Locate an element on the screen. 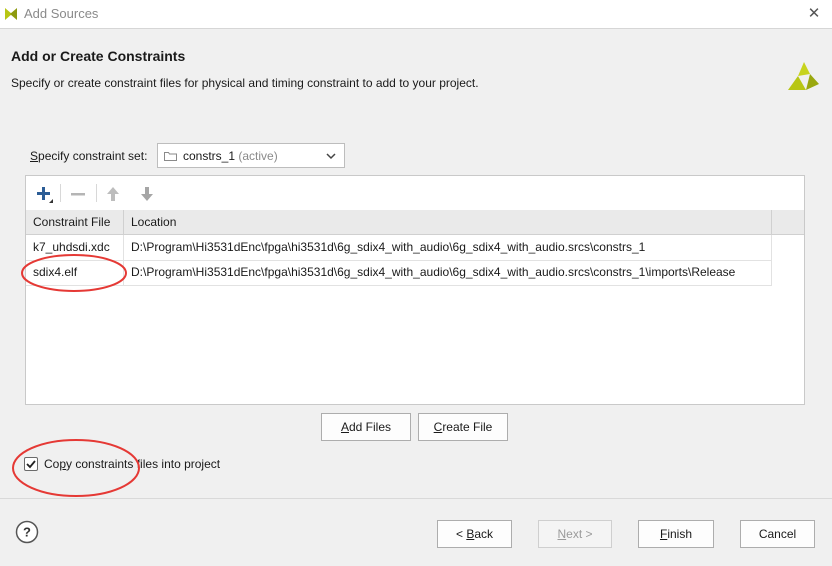  files-toolbar is located at coordinates (415, 193).